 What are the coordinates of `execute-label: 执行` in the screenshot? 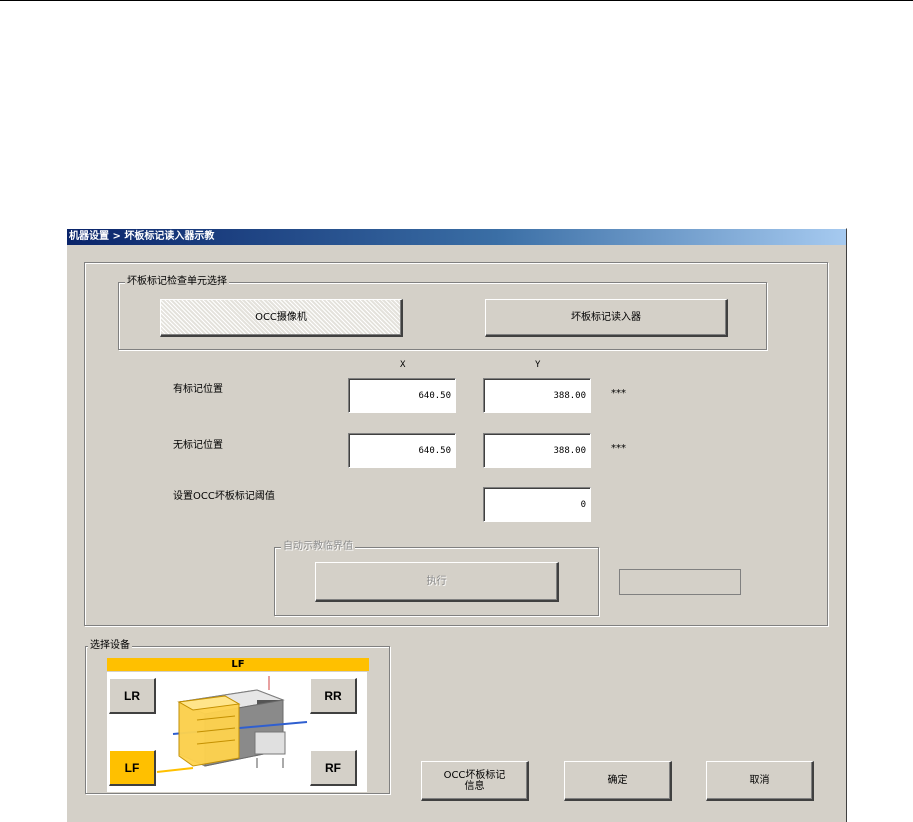 It's located at (436, 581).